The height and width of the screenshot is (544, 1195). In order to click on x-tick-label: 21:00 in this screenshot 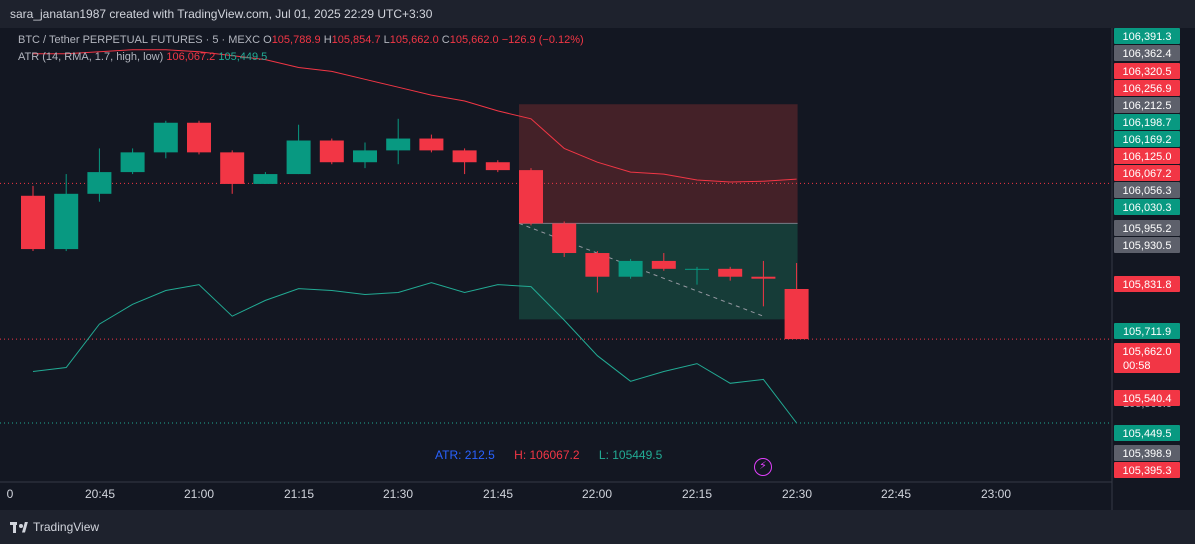, I will do `click(199, 494)`.